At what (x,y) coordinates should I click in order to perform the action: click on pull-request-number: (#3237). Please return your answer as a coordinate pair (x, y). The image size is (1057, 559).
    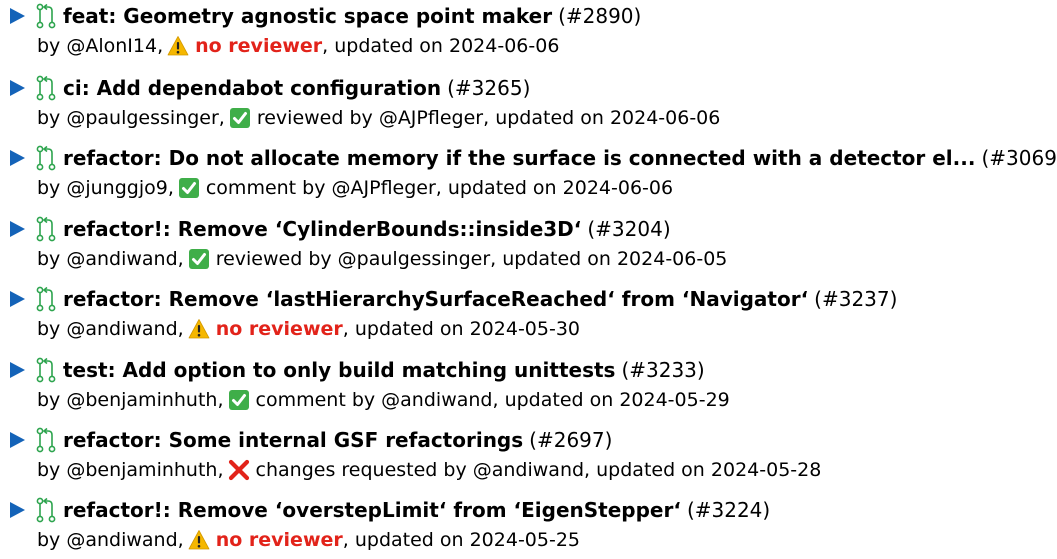
    Looking at the image, I should click on (855, 299).